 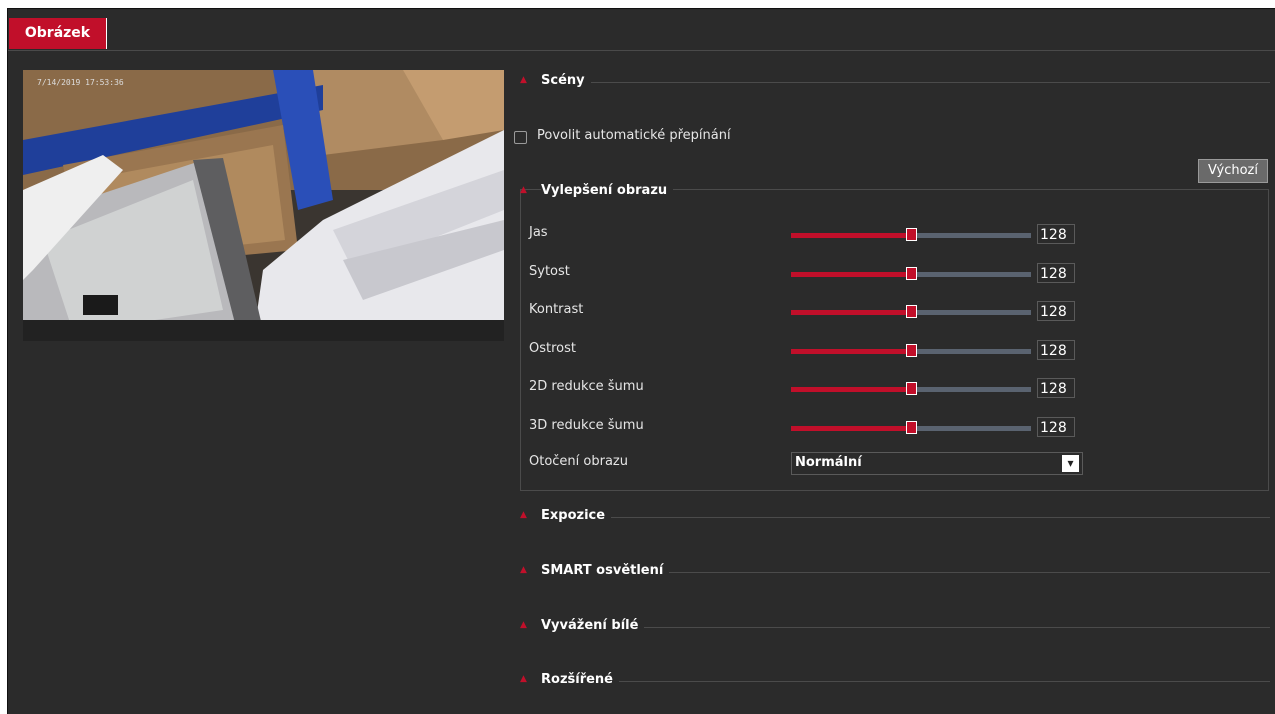 What do you see at coordinates (549, 271) in the screenshot?
I see `setting-label: Sytost` at bounding box center [549, 271].